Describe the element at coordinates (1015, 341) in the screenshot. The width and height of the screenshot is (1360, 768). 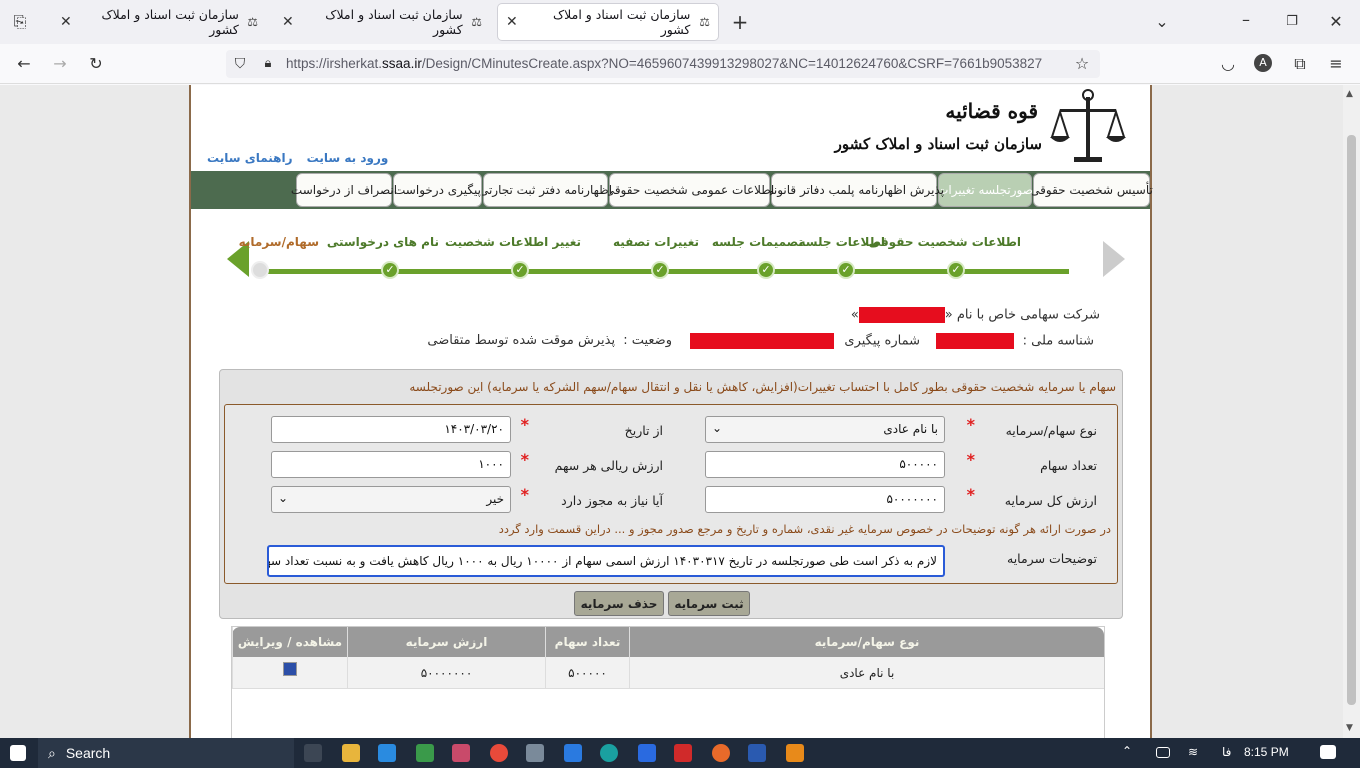
I see `national-id-row: شناسه ملی :` at that location.